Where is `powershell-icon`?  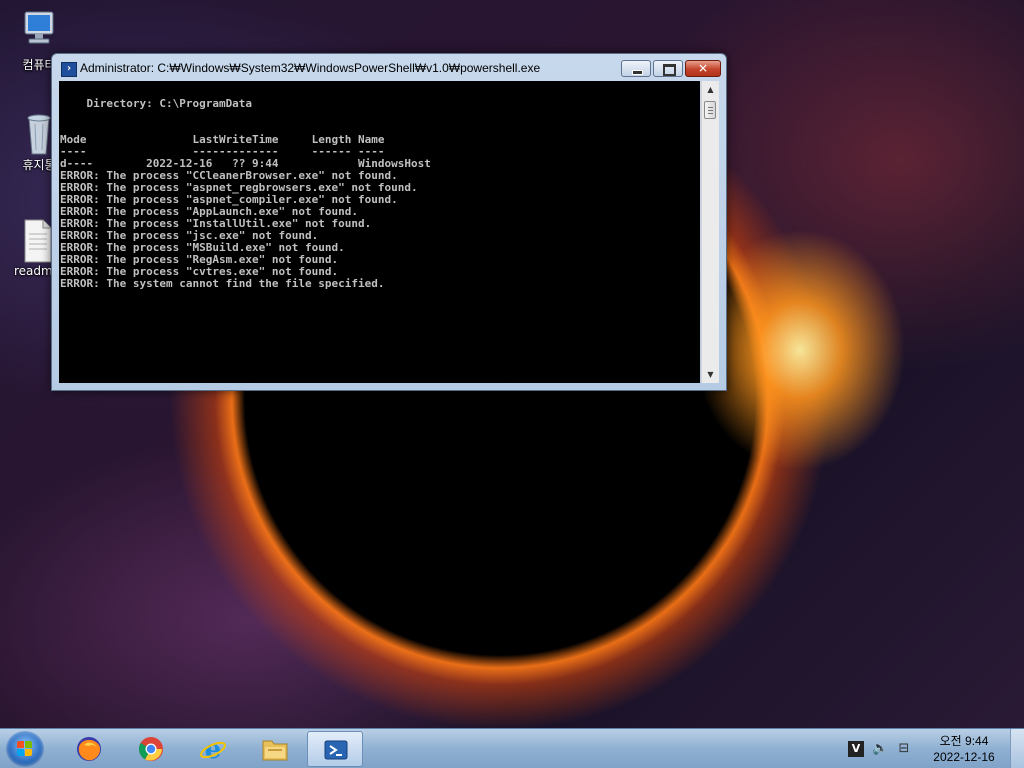
powershell-icon is located at coordinates (336, 750).